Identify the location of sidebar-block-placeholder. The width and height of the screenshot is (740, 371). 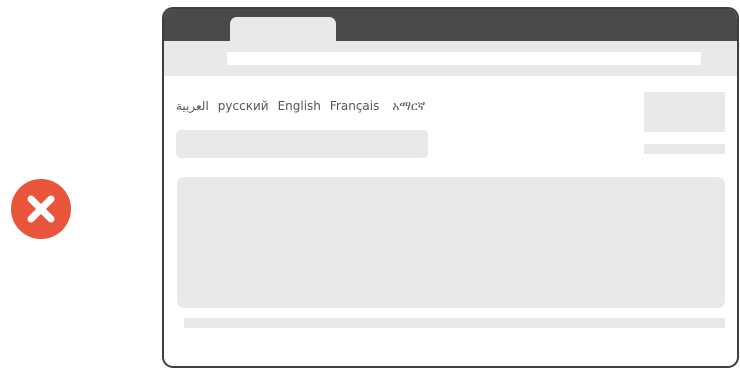
(684, 112).